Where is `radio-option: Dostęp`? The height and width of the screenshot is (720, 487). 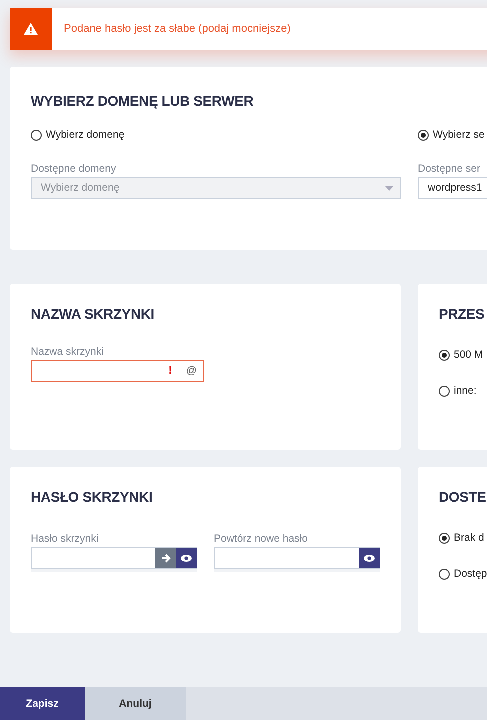 radio-option: Dostęp is located at coordinates (463, 574).